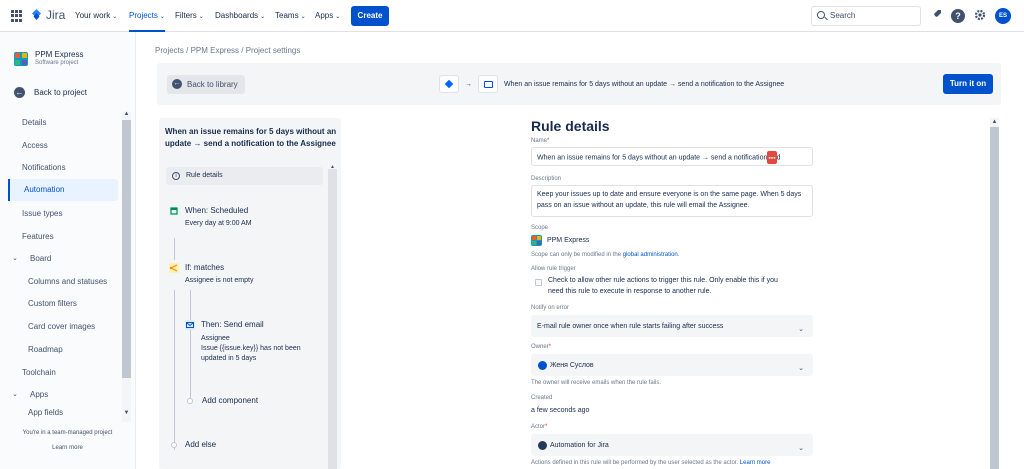 Image resolution: width=1024 pixels, height=469 pixels. I want to click on calendar-icon, so click(174, 211).